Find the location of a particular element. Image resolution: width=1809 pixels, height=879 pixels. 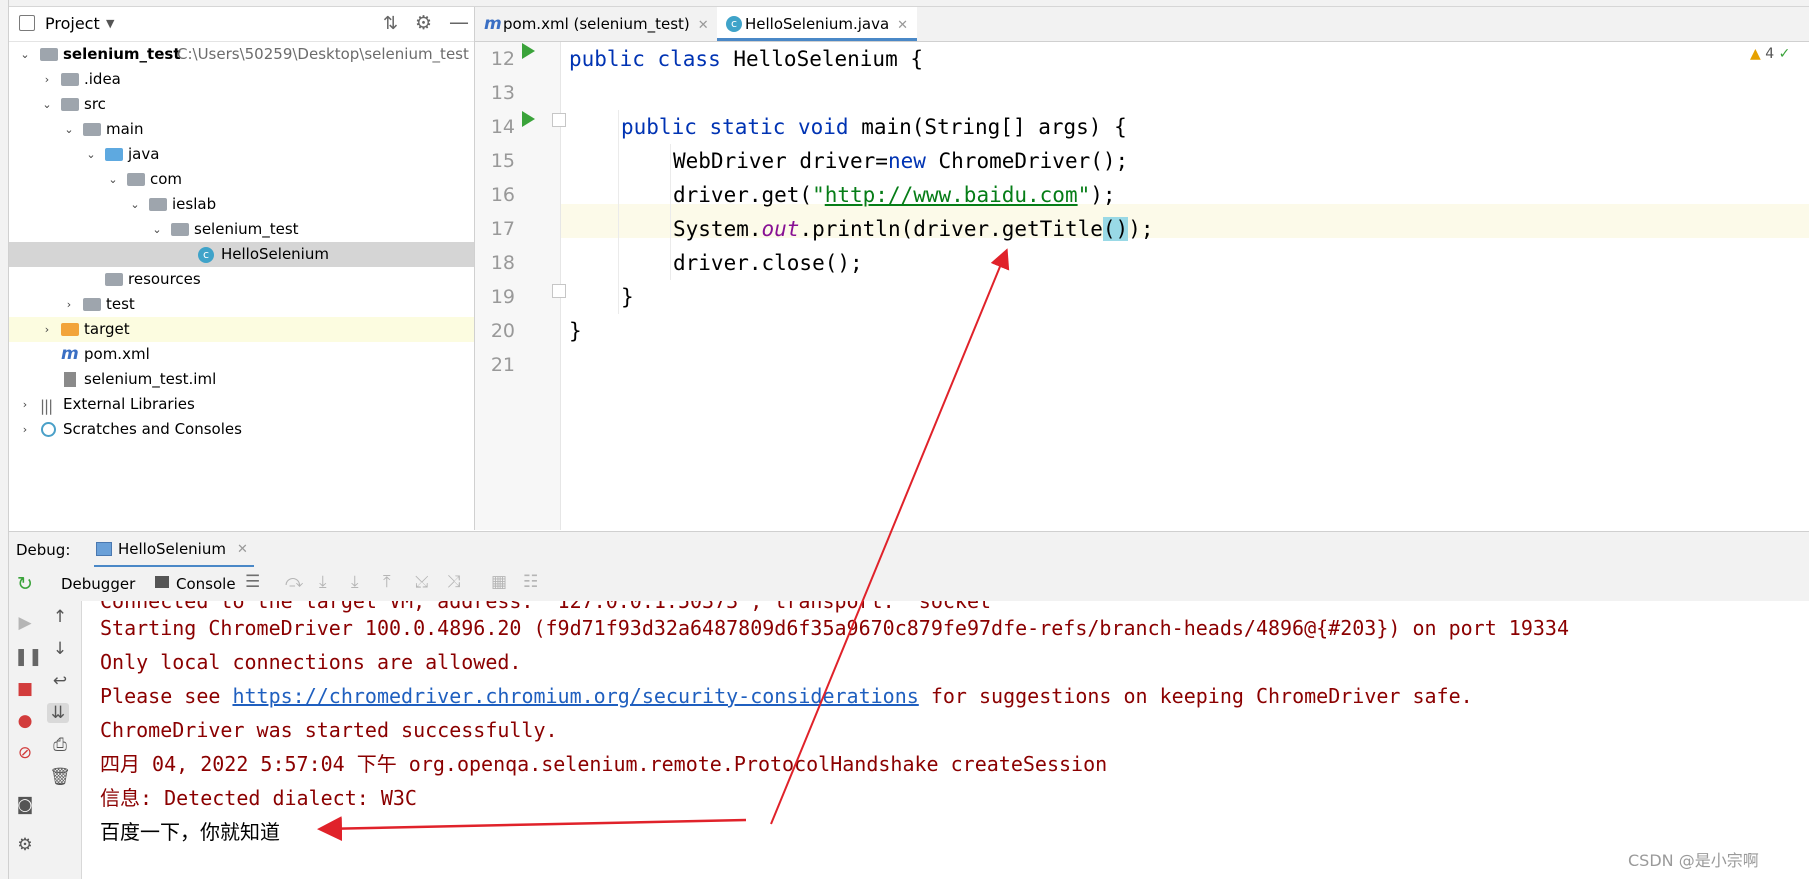

watermark: CSDN @是小宗啊 is located at coordinates (1693, 860).